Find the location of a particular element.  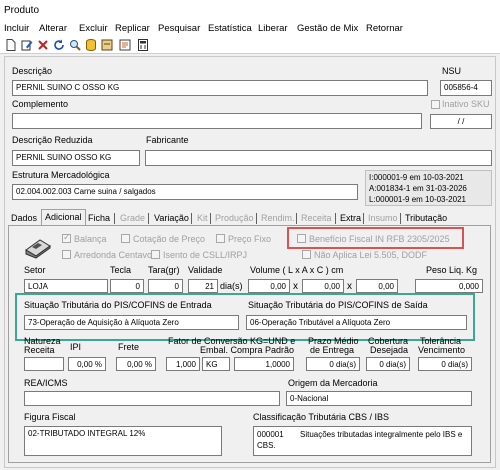

menu-incluir: Incluir is located at coordinates (16, 28).